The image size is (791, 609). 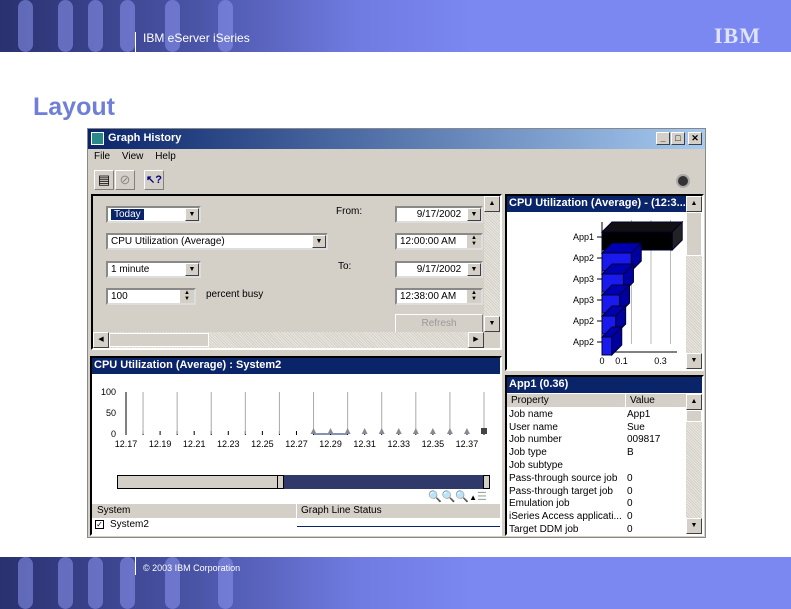 I want to click on zoom-toolbar: 🔍🔍🔍▲☰, so click(x=457, y=496).